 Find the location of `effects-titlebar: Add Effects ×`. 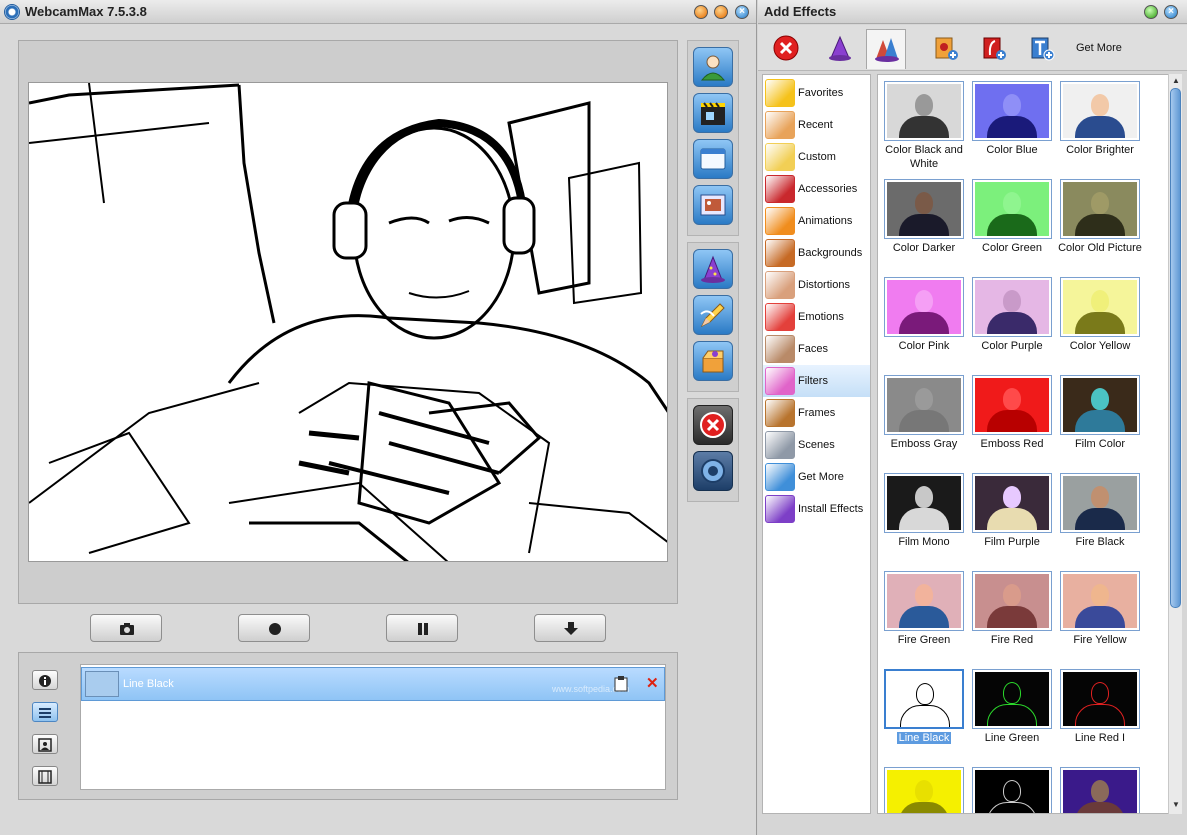

effects-titlebar: Add Effects × is located at coordinates (972, 12).